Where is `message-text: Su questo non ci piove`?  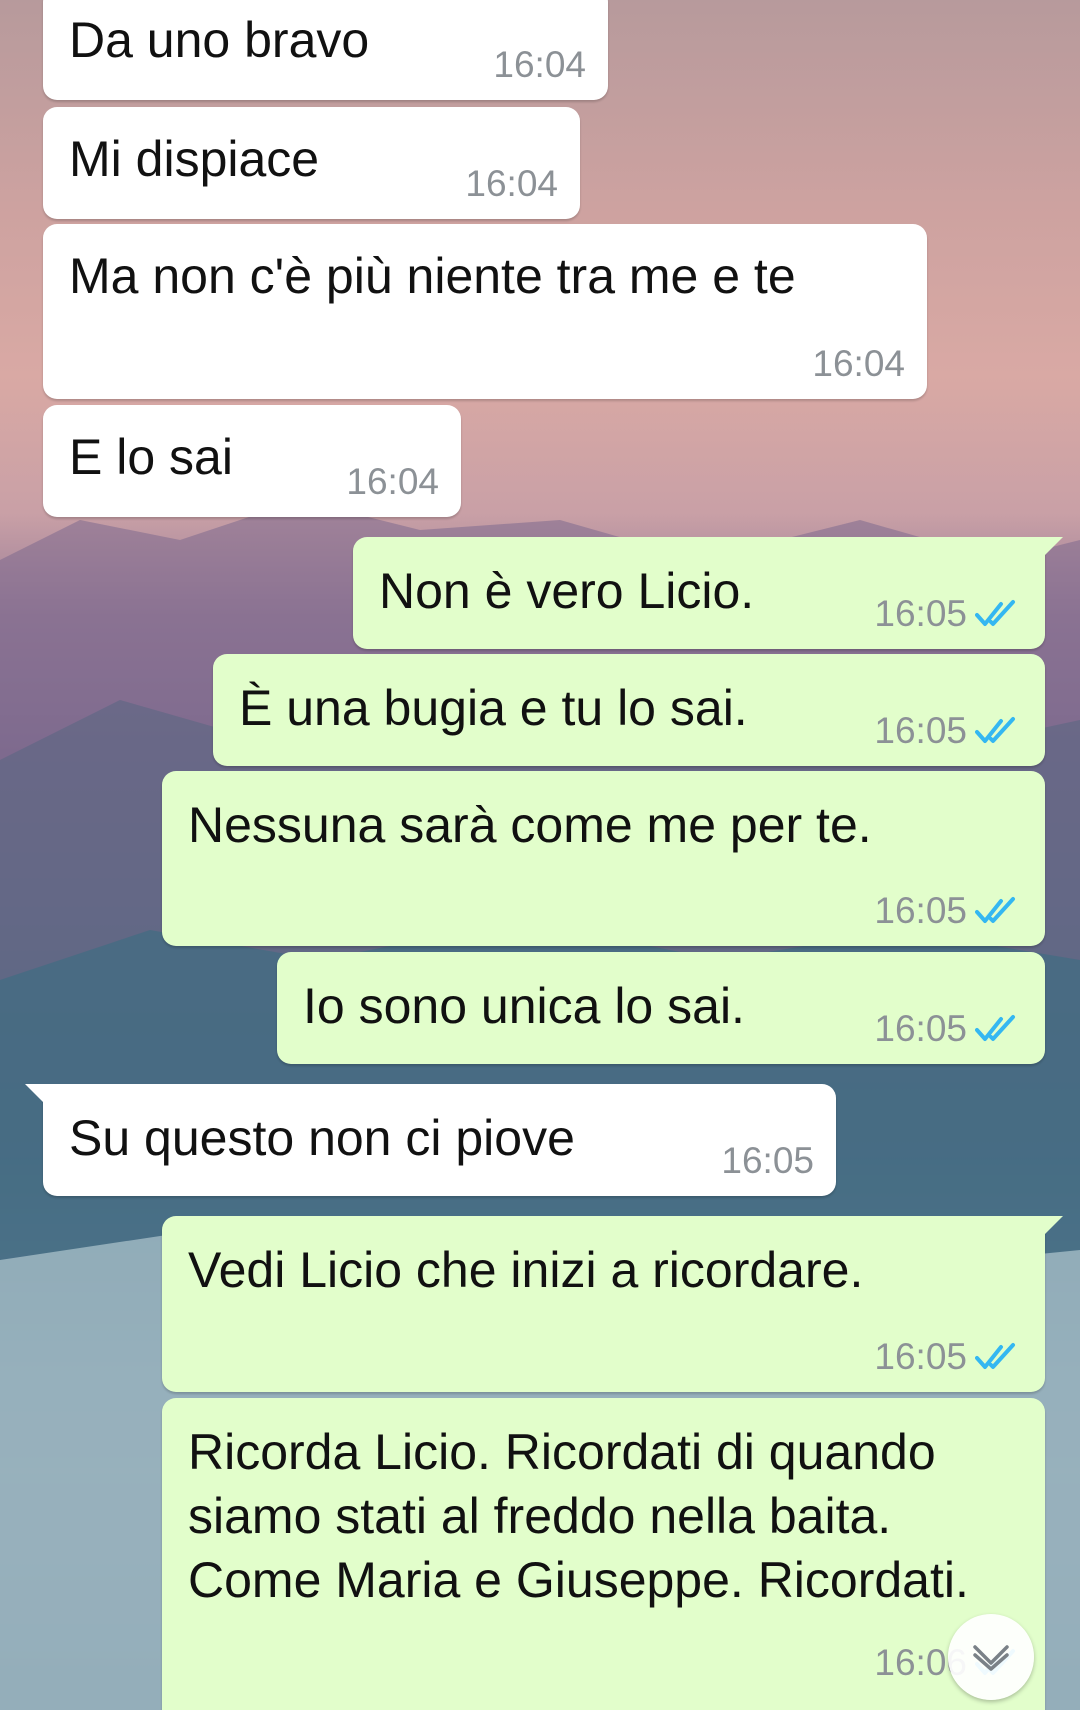 message-text: Su questo non ci piove is located at coordinates (322, 1138).